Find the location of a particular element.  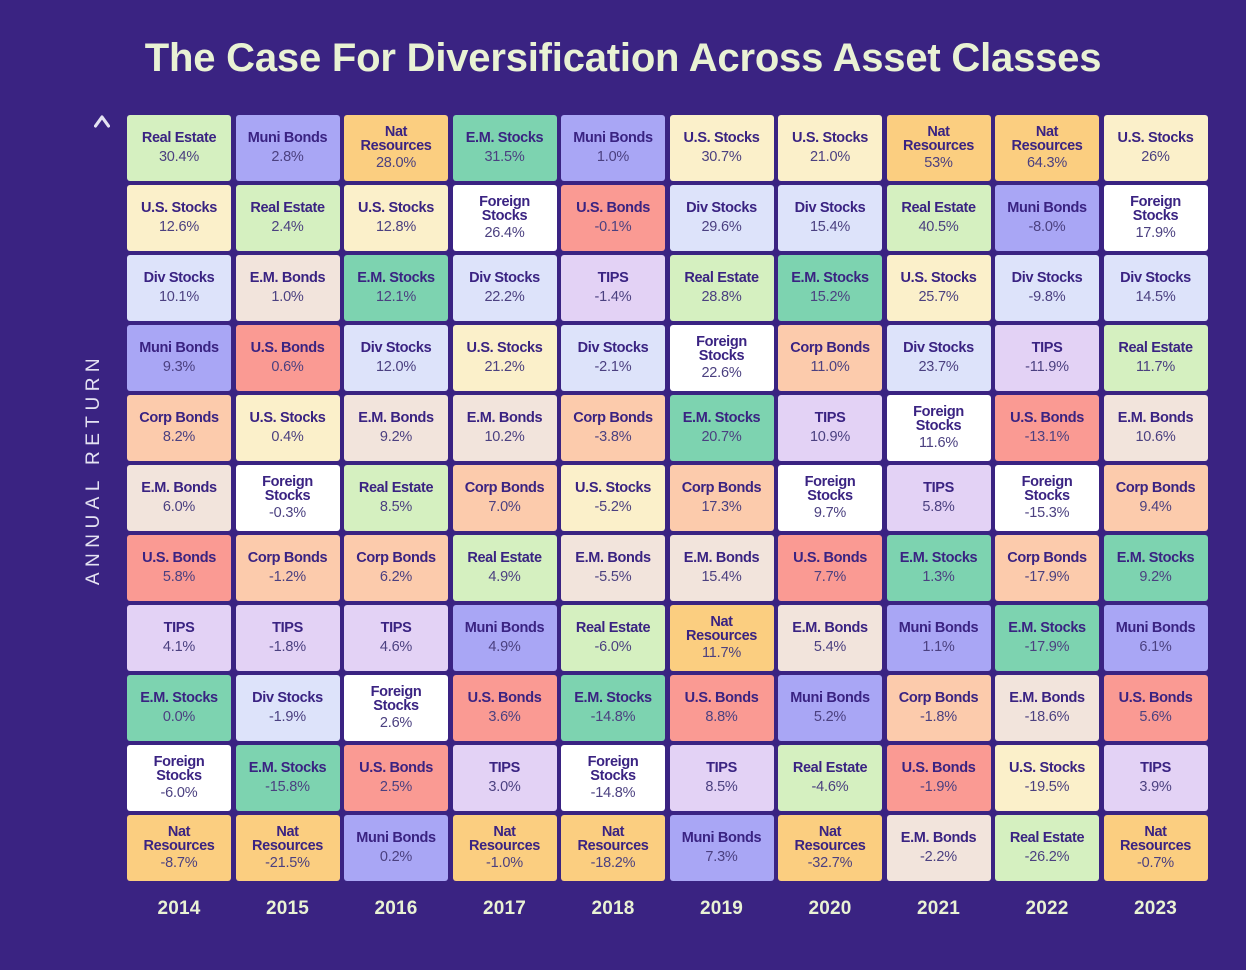

heatmap-cell: Corp Bonds -1.2% is located at coordinates (287, 568).